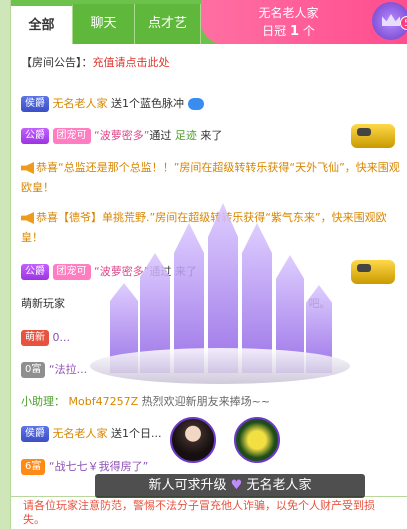  Describe the element at coordinates (211, 136) in the screenshot. I see `list-item: 公爵 团宠可 “波萝密多”通过 足迹 来了` at that location.